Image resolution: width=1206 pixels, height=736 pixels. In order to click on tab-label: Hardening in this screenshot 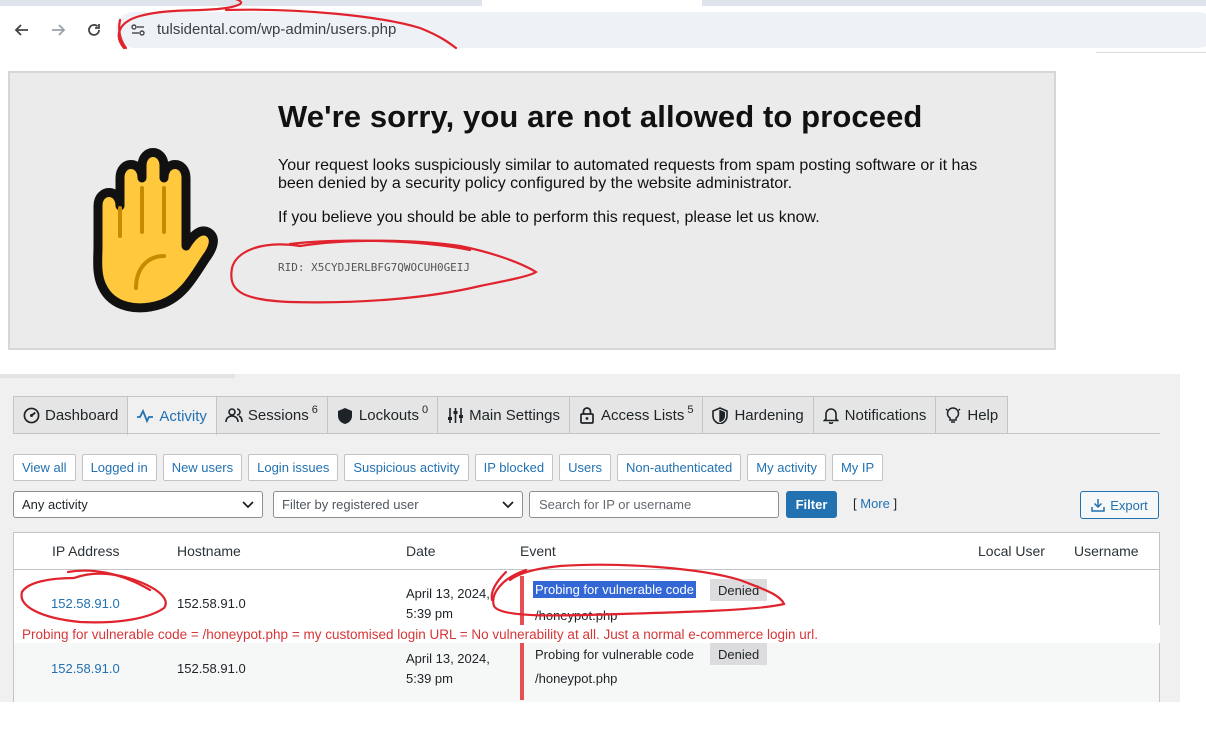, I will do `click(769, 415)`.